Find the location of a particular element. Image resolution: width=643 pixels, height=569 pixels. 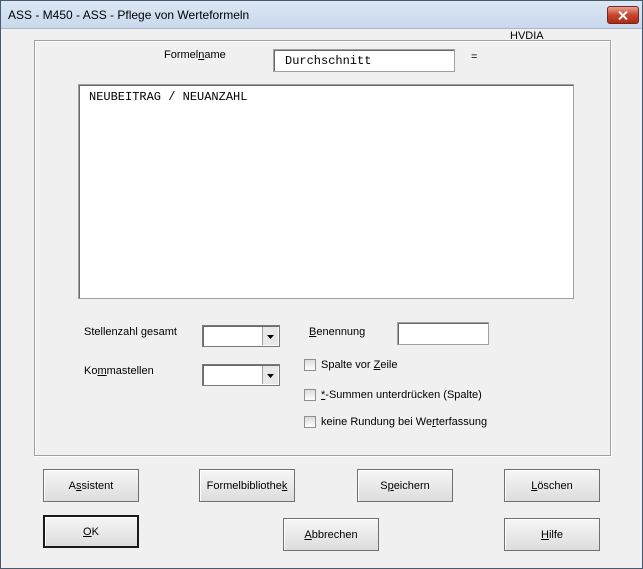

stellenzahl-select is located at coordinates (241, 336).